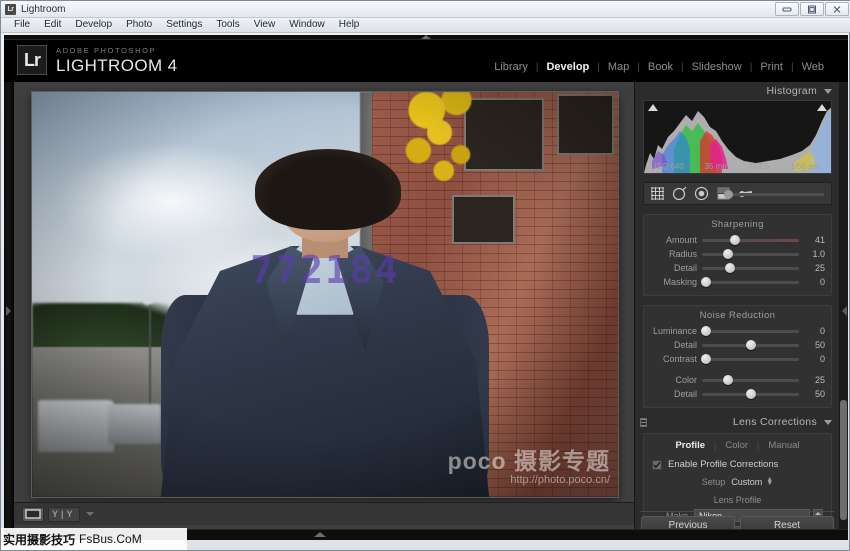 The image size is (850, 551). What do you see at coordinates (717, 67) in the screenshot?
I see `module-slideshow: Slideshow` at bounding box center [717, 67].